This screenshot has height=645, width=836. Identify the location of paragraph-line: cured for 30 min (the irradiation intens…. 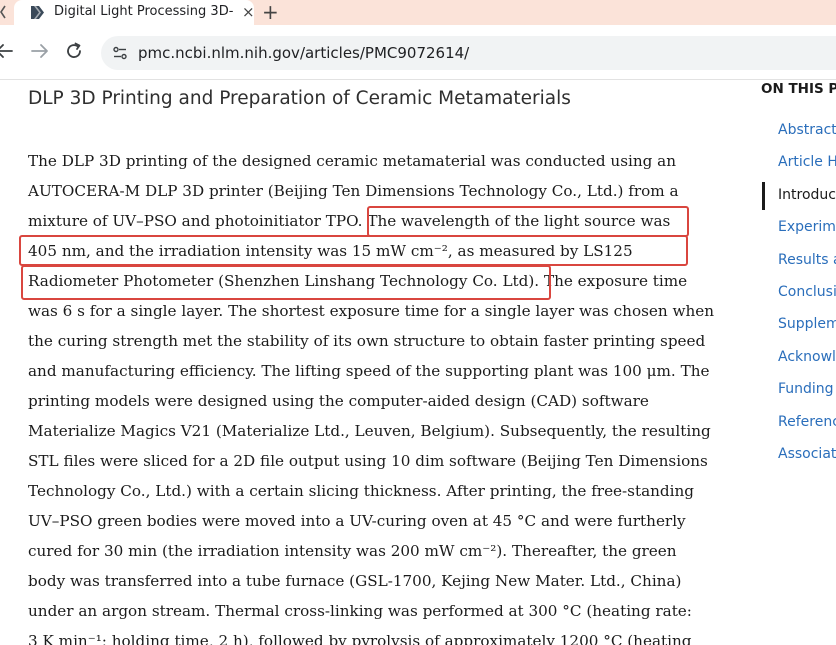
(352, 551).